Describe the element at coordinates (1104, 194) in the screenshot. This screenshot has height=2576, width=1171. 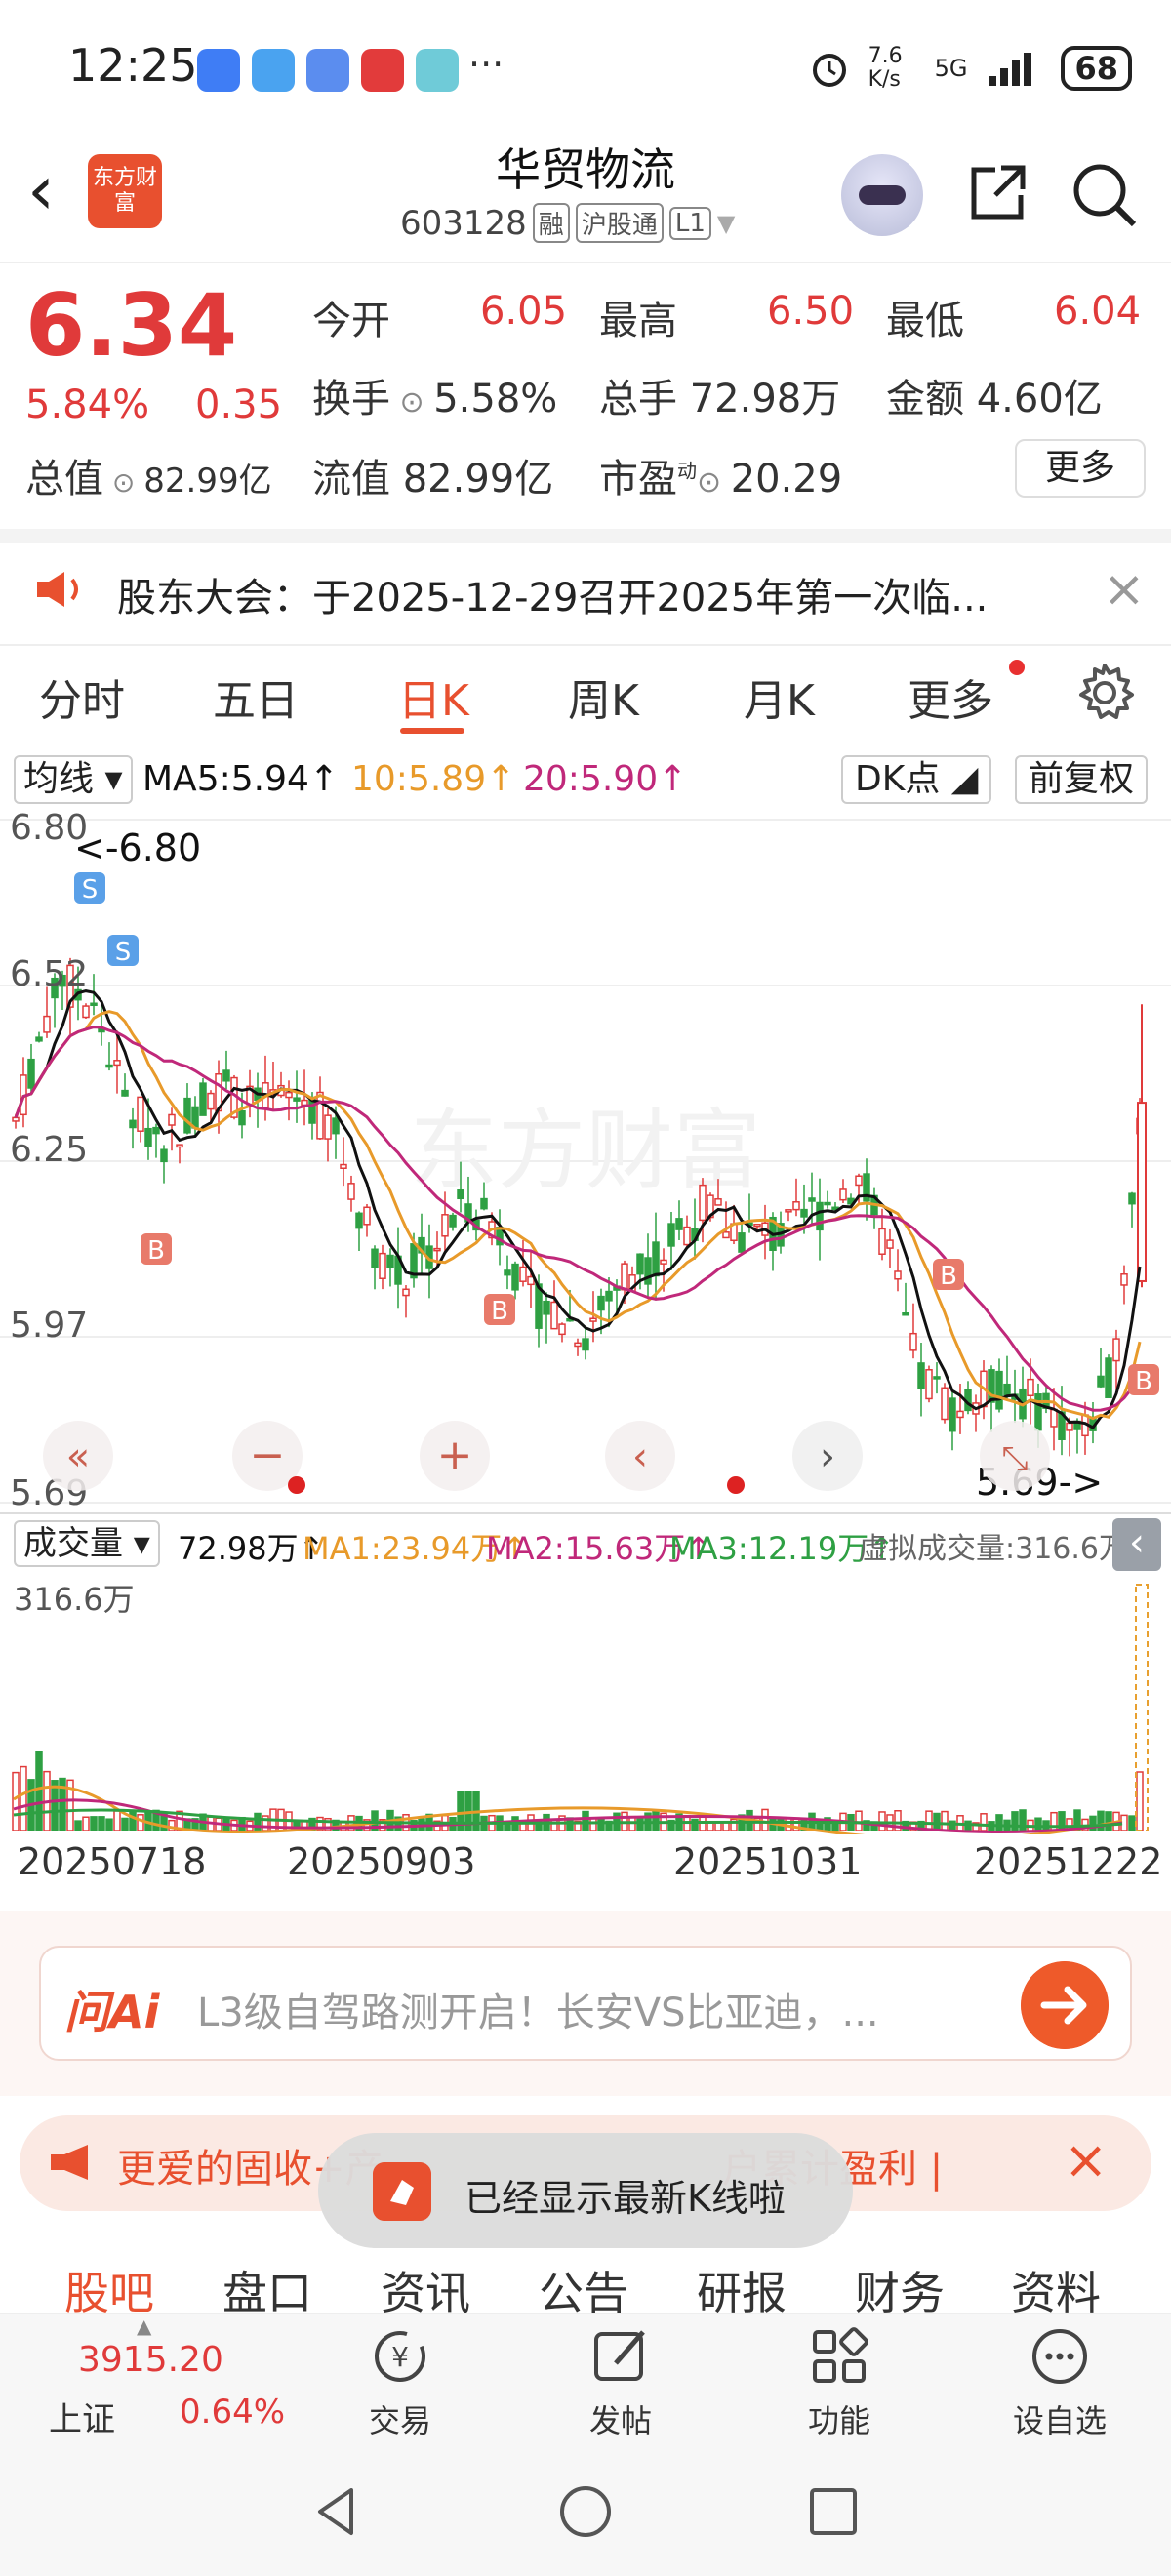
I see `search-icon` at that location.